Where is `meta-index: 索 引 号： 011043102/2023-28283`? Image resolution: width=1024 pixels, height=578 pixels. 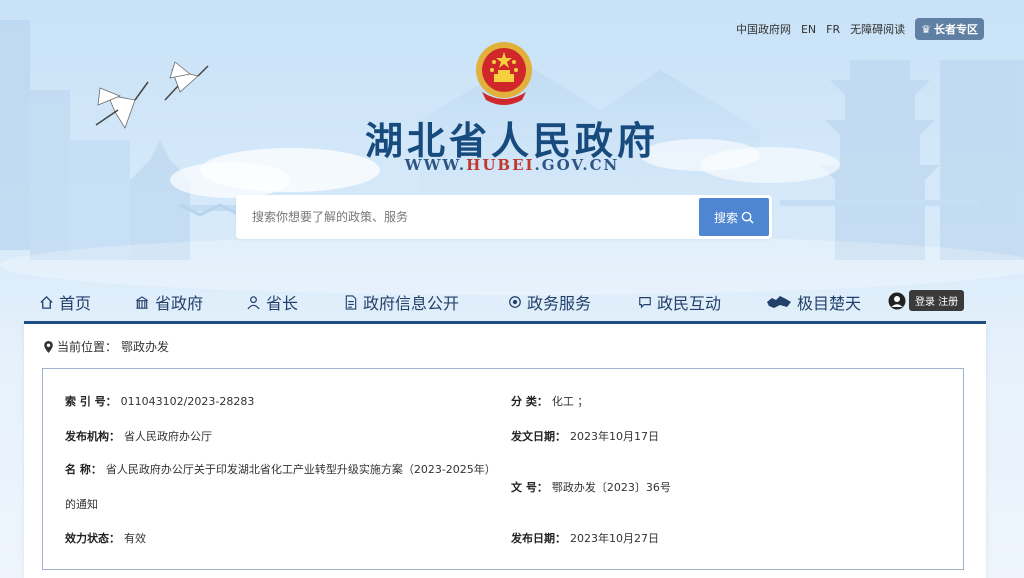
meta-index: 索 引 号： 011043102/2023-28283 is located at coordinates (159, 401).